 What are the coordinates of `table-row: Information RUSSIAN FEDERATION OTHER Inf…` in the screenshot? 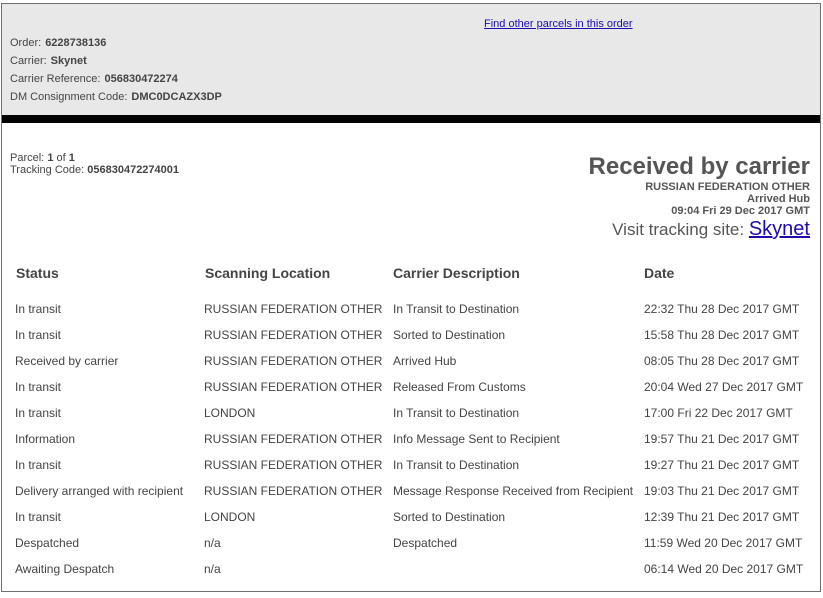 It's located at (411, 445).